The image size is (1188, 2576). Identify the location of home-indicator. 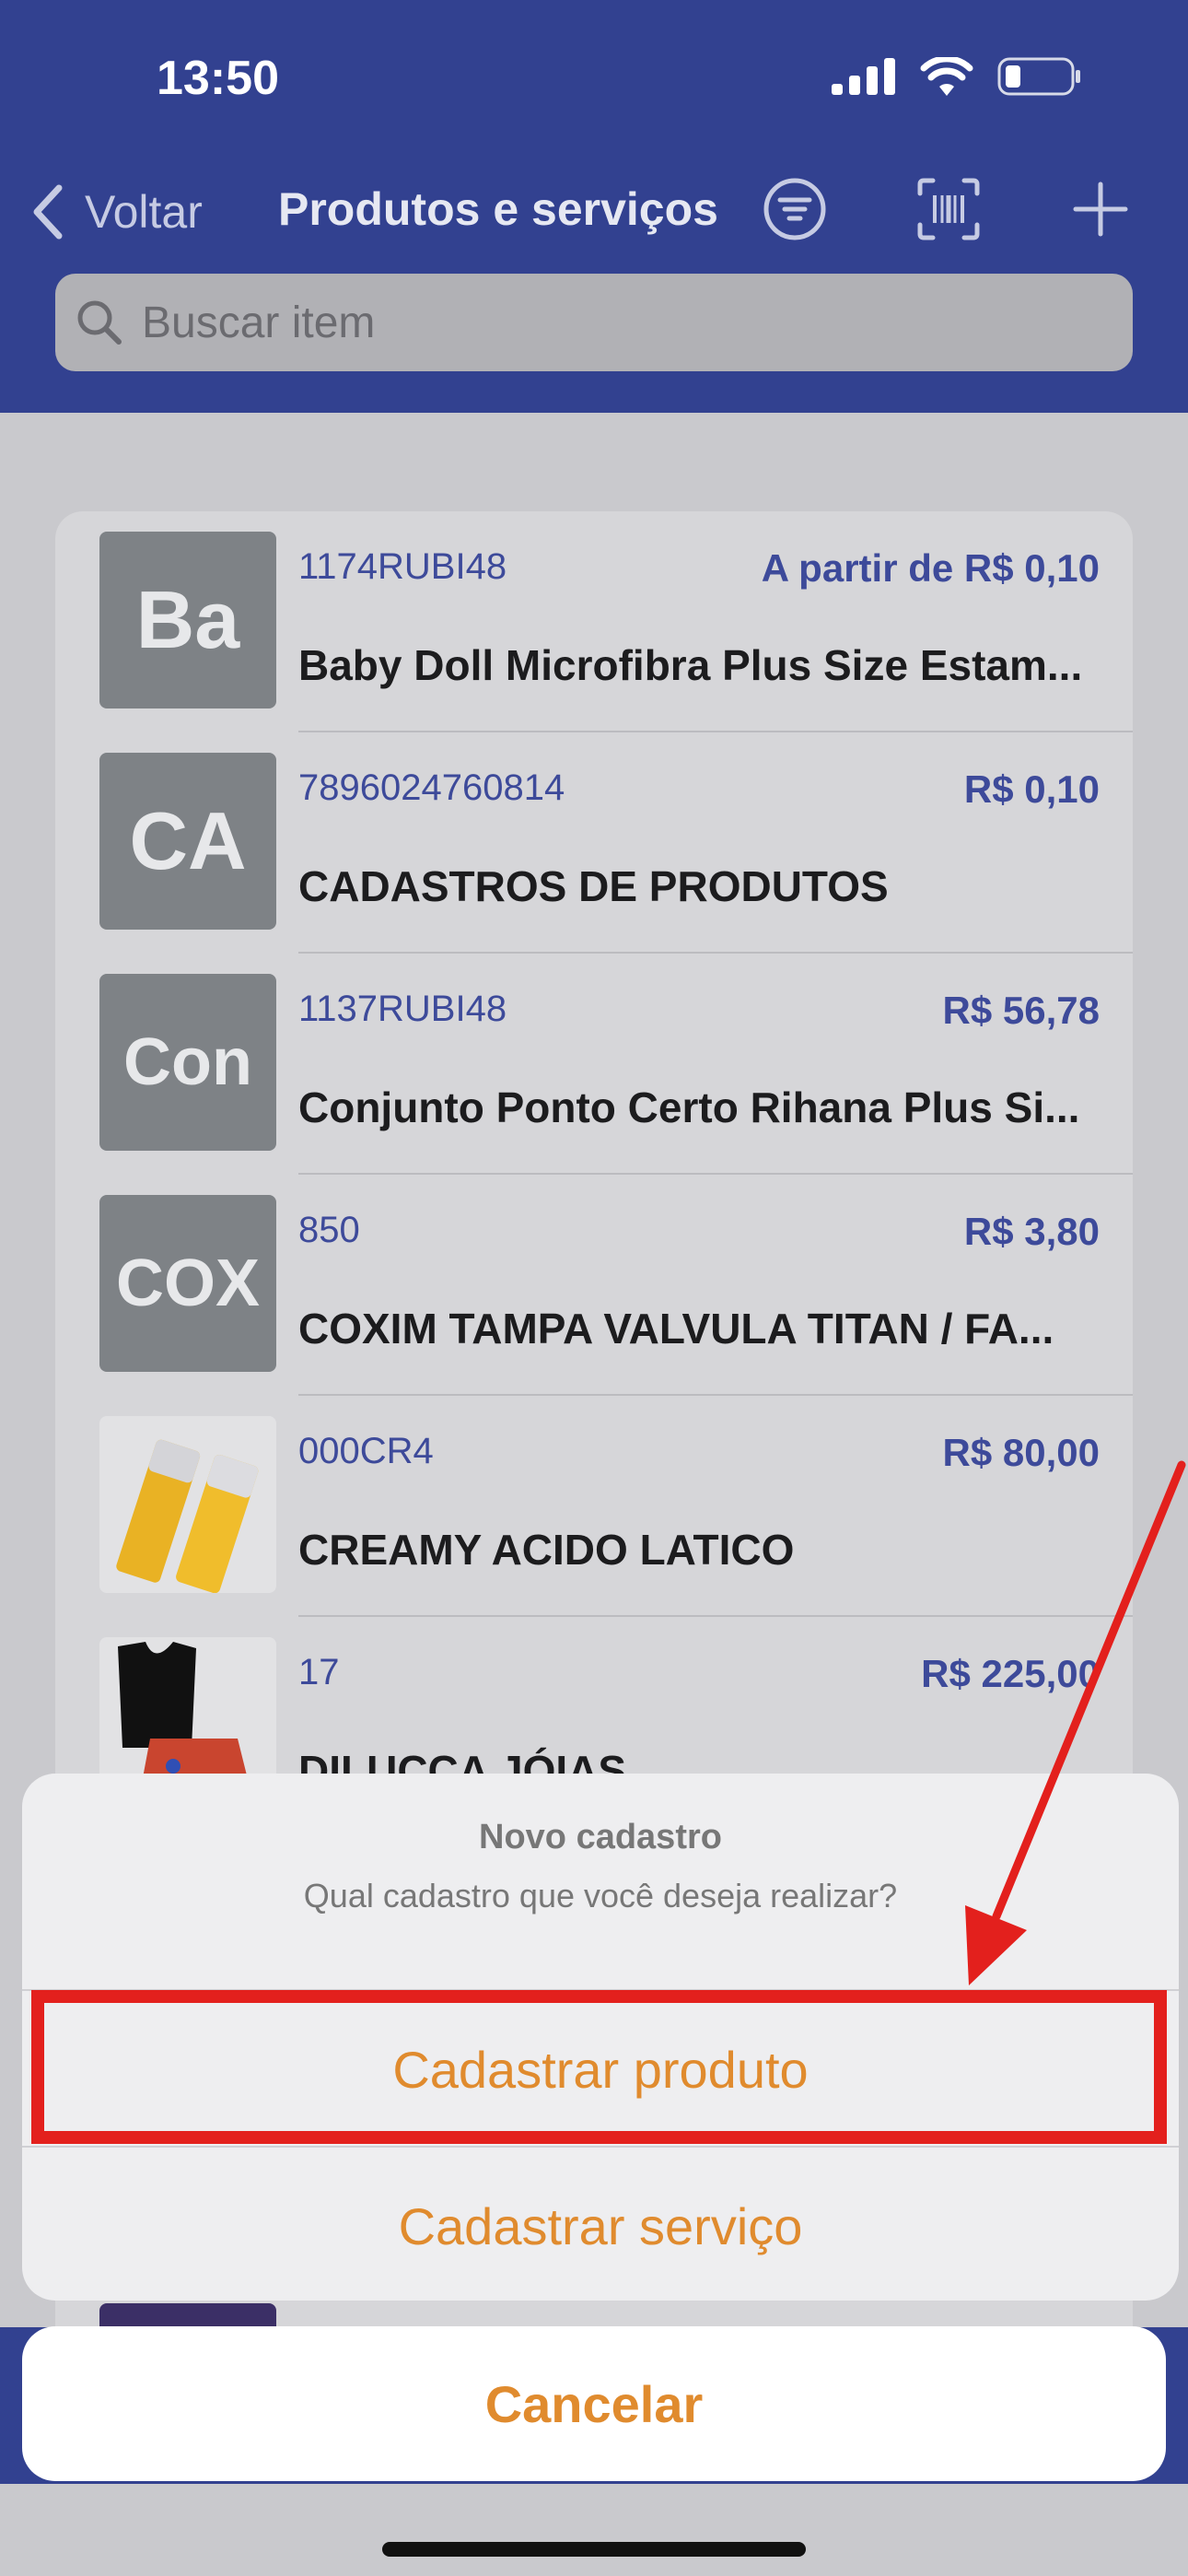
(594, 2549).